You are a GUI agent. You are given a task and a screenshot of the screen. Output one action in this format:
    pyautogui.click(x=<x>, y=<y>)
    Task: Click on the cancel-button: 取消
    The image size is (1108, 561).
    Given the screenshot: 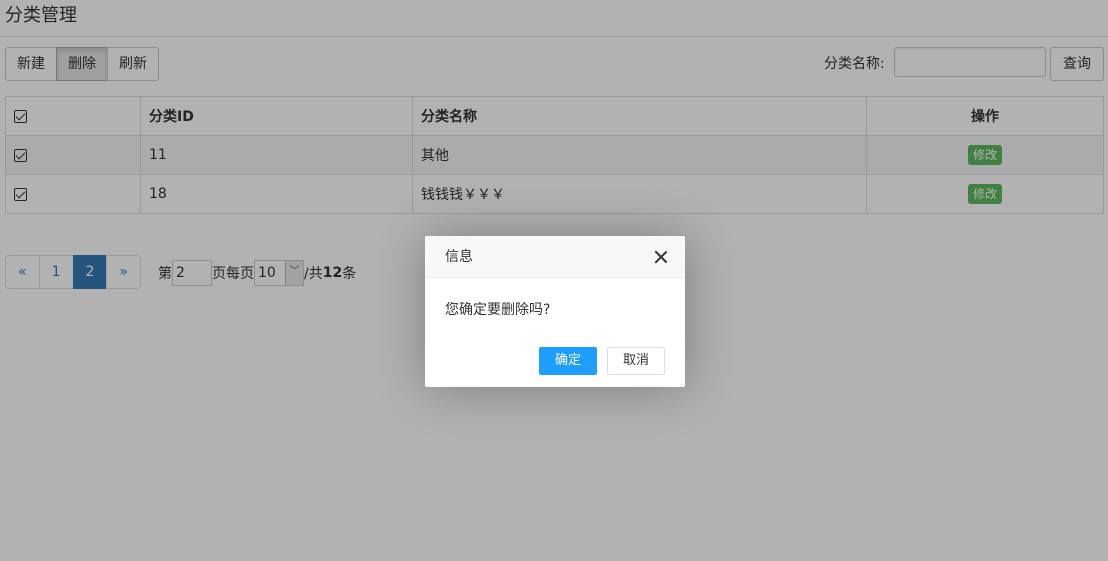 What is the action you would take?
    pyautogui.click(x=635, y=361)
    